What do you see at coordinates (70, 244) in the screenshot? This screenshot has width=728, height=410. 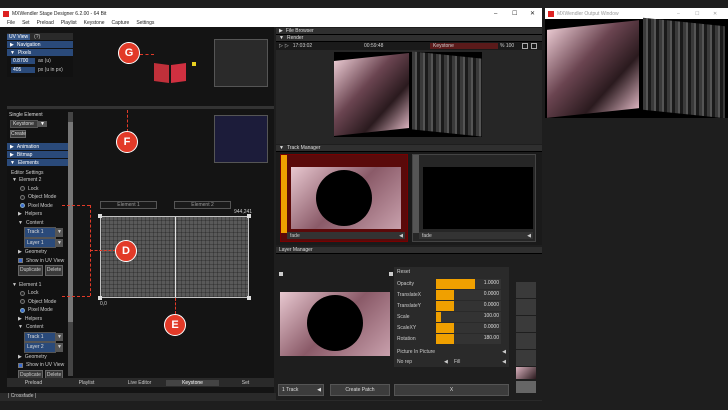 I see `left-panel-scrollbar` at bounding box center [70, 244].